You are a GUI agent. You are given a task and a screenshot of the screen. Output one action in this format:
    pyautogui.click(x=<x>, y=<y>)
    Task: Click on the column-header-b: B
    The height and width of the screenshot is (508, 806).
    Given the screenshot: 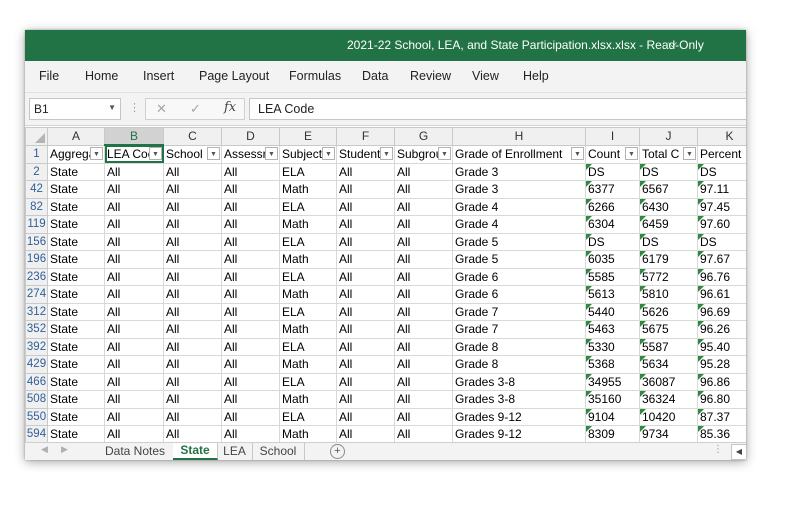 What is the action you would take?
    pyautogui.click(x=134, y=136)
    